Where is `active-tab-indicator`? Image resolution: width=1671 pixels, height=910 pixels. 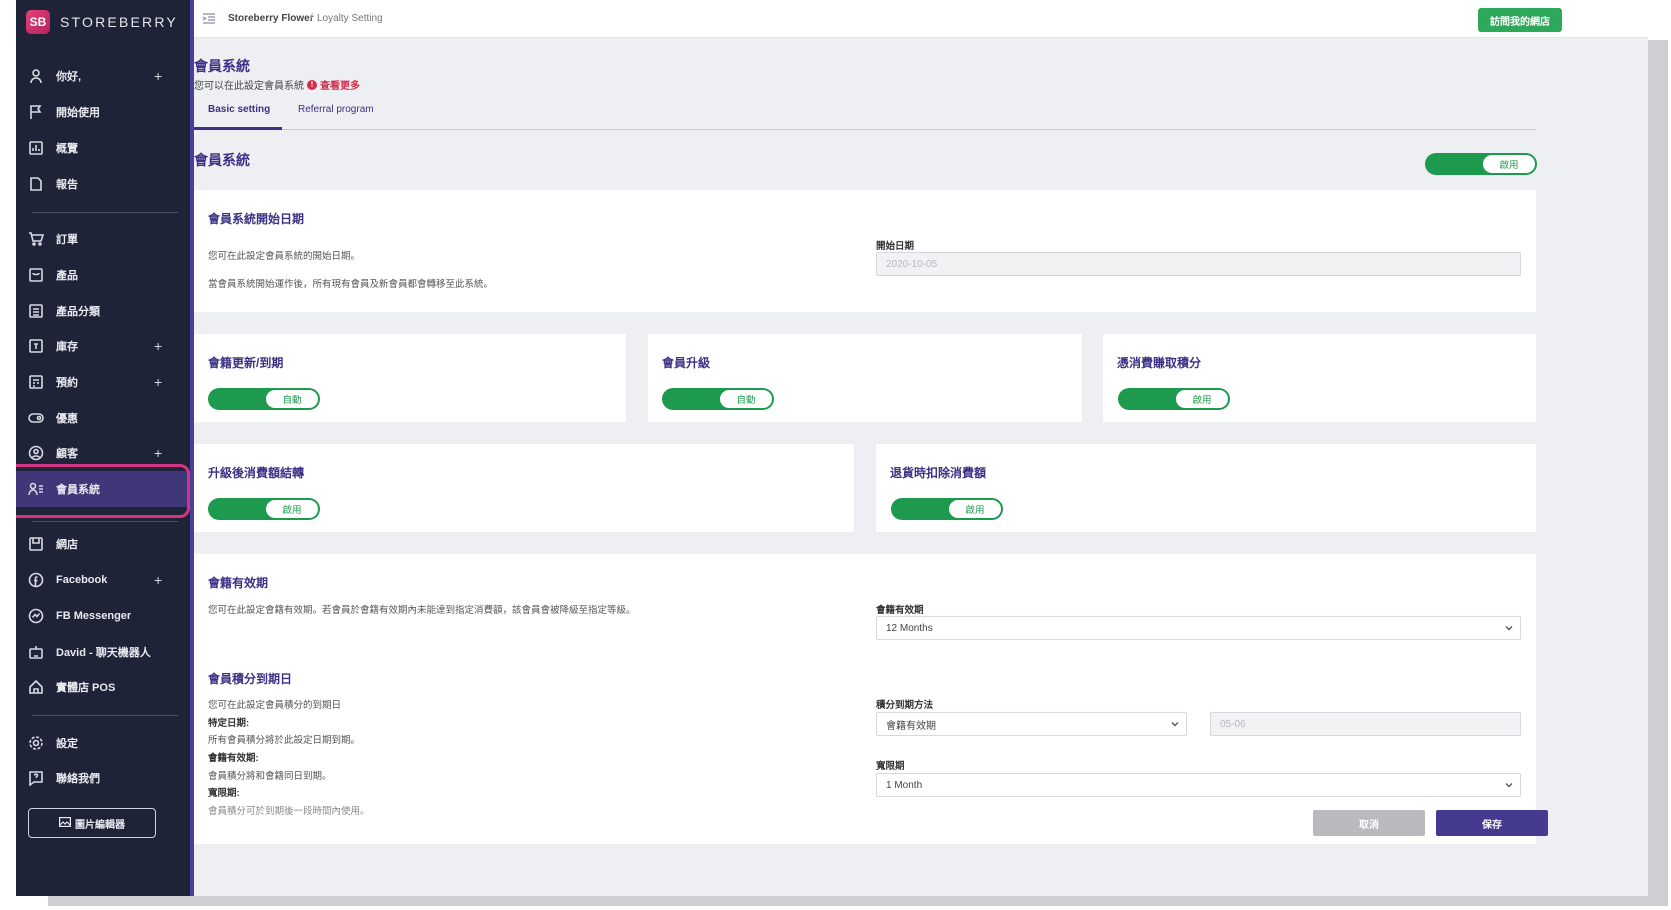
active-tab-indicator is located at coordinates (238, 128).